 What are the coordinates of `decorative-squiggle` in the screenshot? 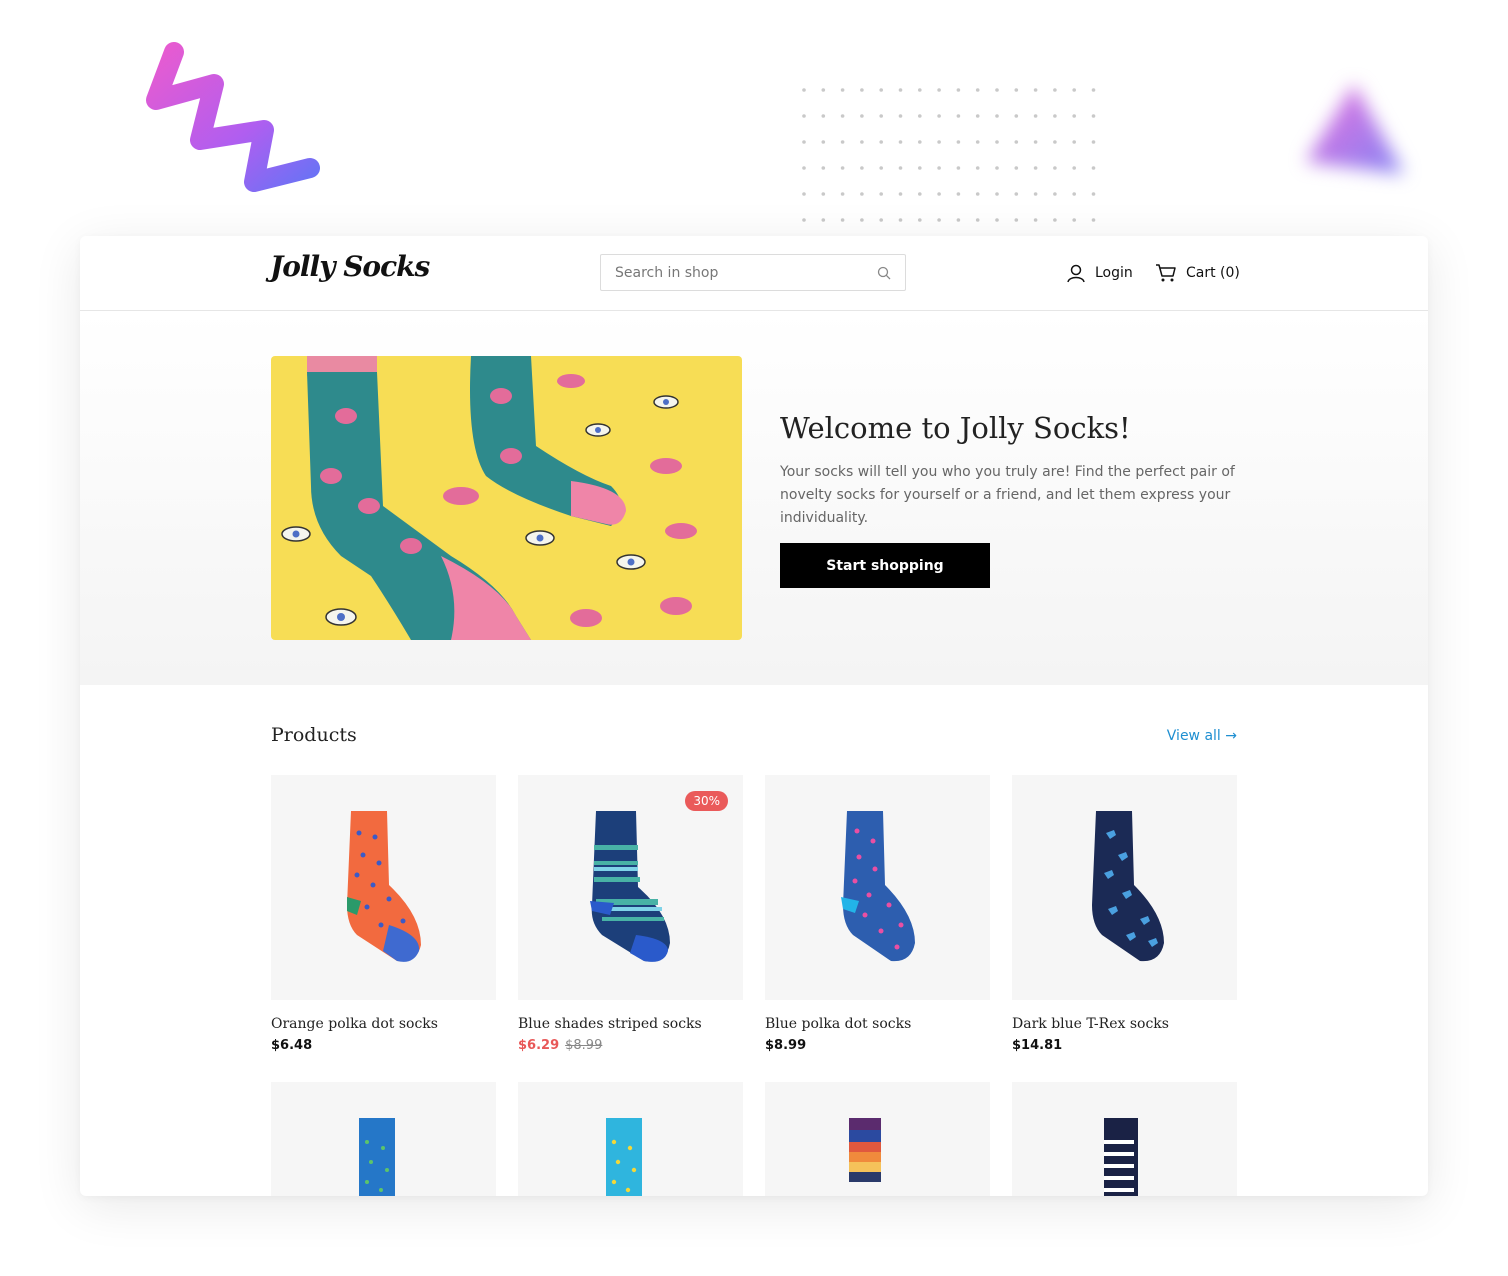 It's located at (233, 117).